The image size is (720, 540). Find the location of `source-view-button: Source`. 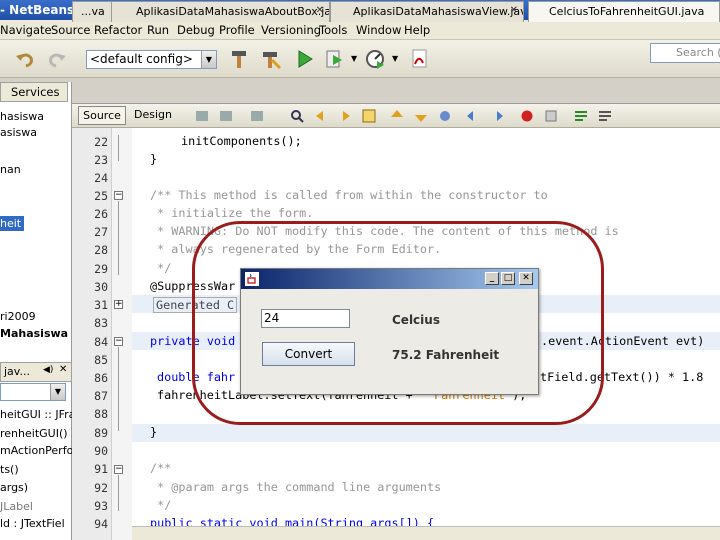

source-view-button: Source is located at coordinates (102, 115).